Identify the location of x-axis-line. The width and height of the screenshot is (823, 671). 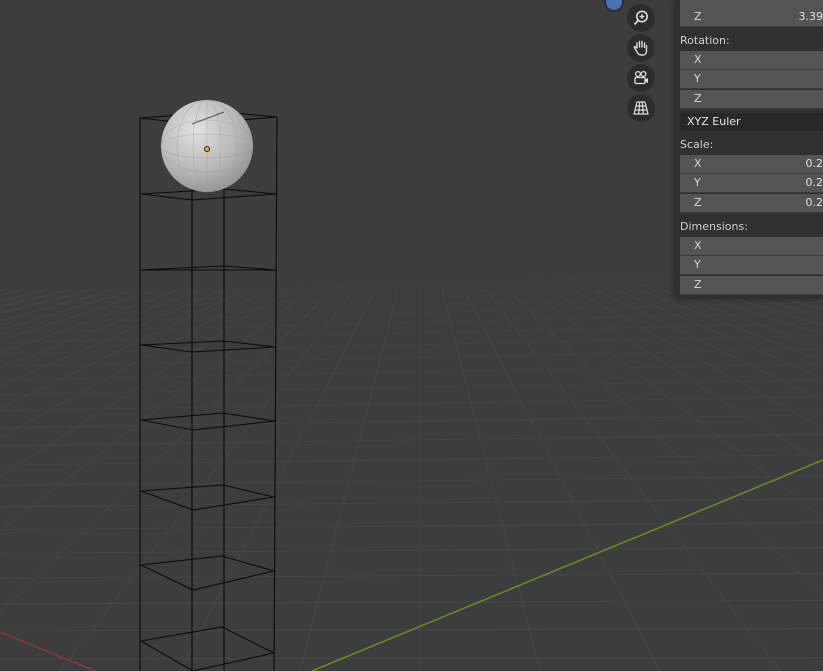
(48, 651).